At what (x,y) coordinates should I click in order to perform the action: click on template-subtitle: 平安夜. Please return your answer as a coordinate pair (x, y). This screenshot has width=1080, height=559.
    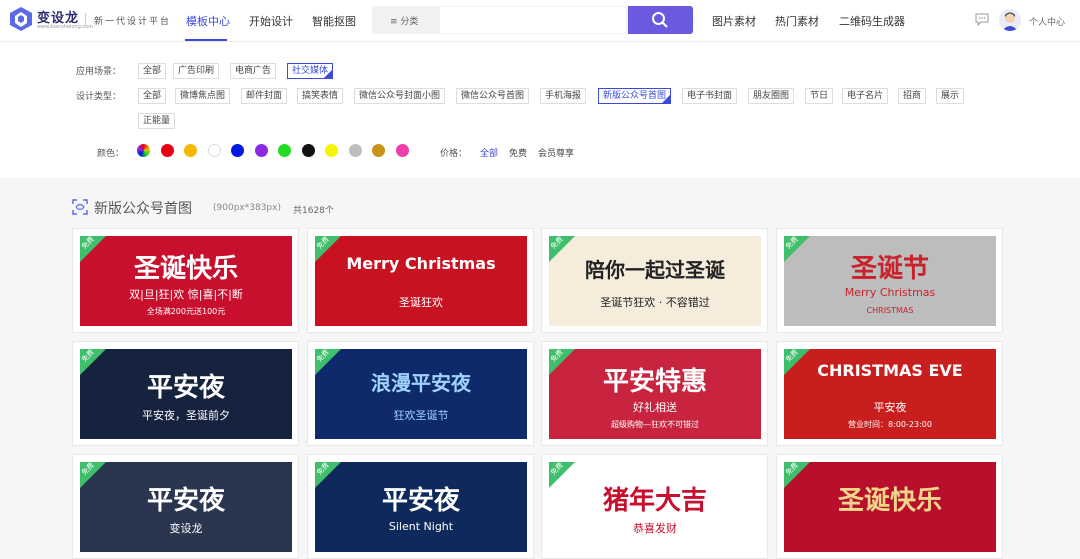
    Looking at the image, I should click on (890, 407).